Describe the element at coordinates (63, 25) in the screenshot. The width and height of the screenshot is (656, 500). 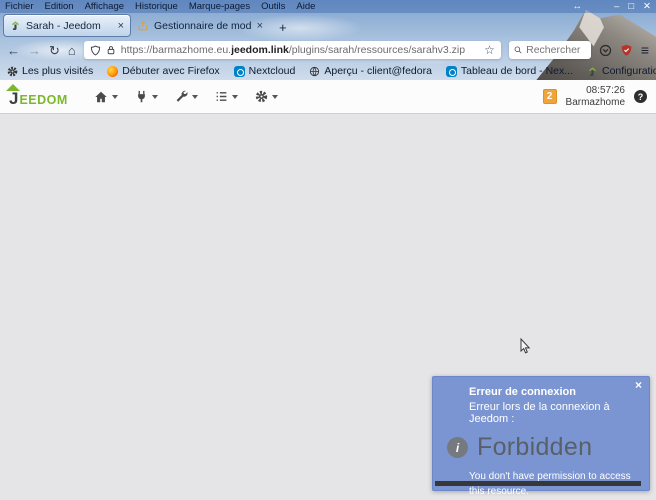
I see `tab-title: Sarah - Jeedom` at that location.